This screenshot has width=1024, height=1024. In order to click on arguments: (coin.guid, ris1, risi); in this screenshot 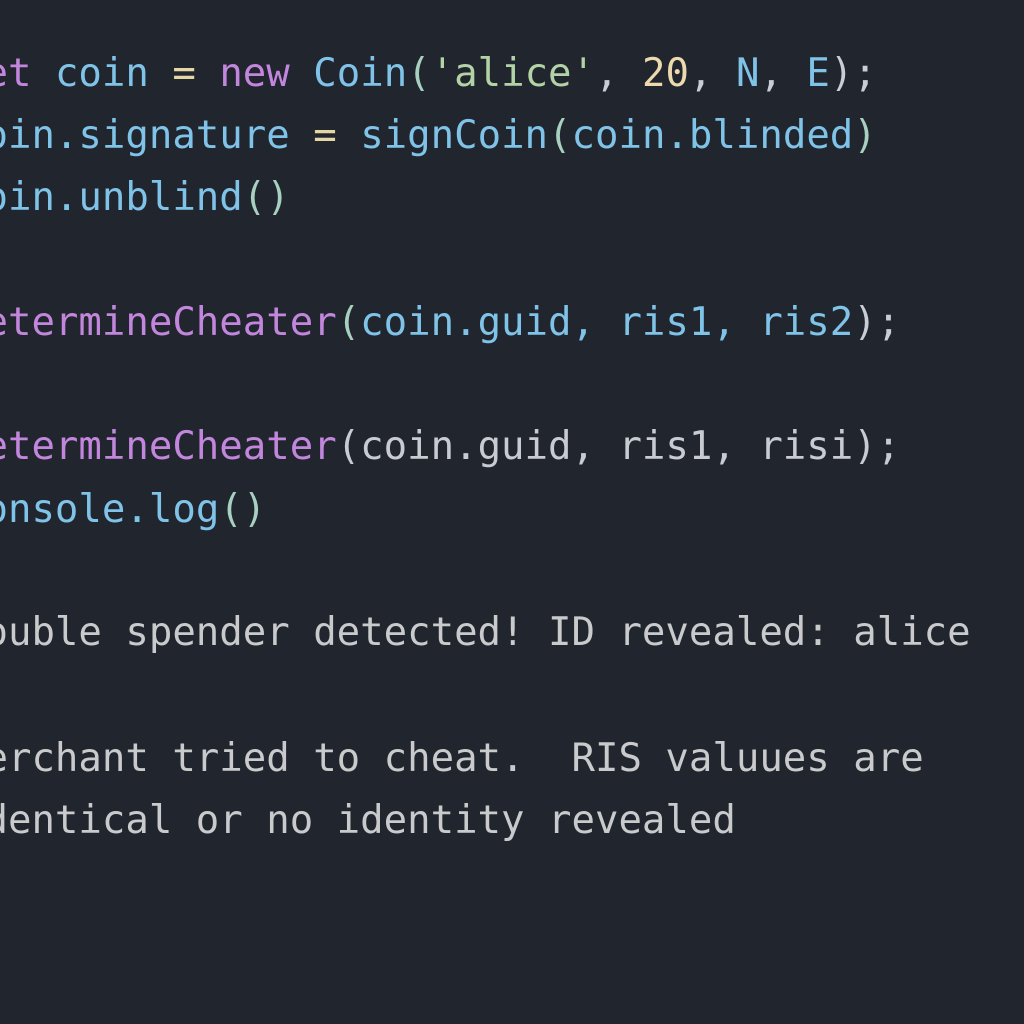, I will do `click(618, 446)`.